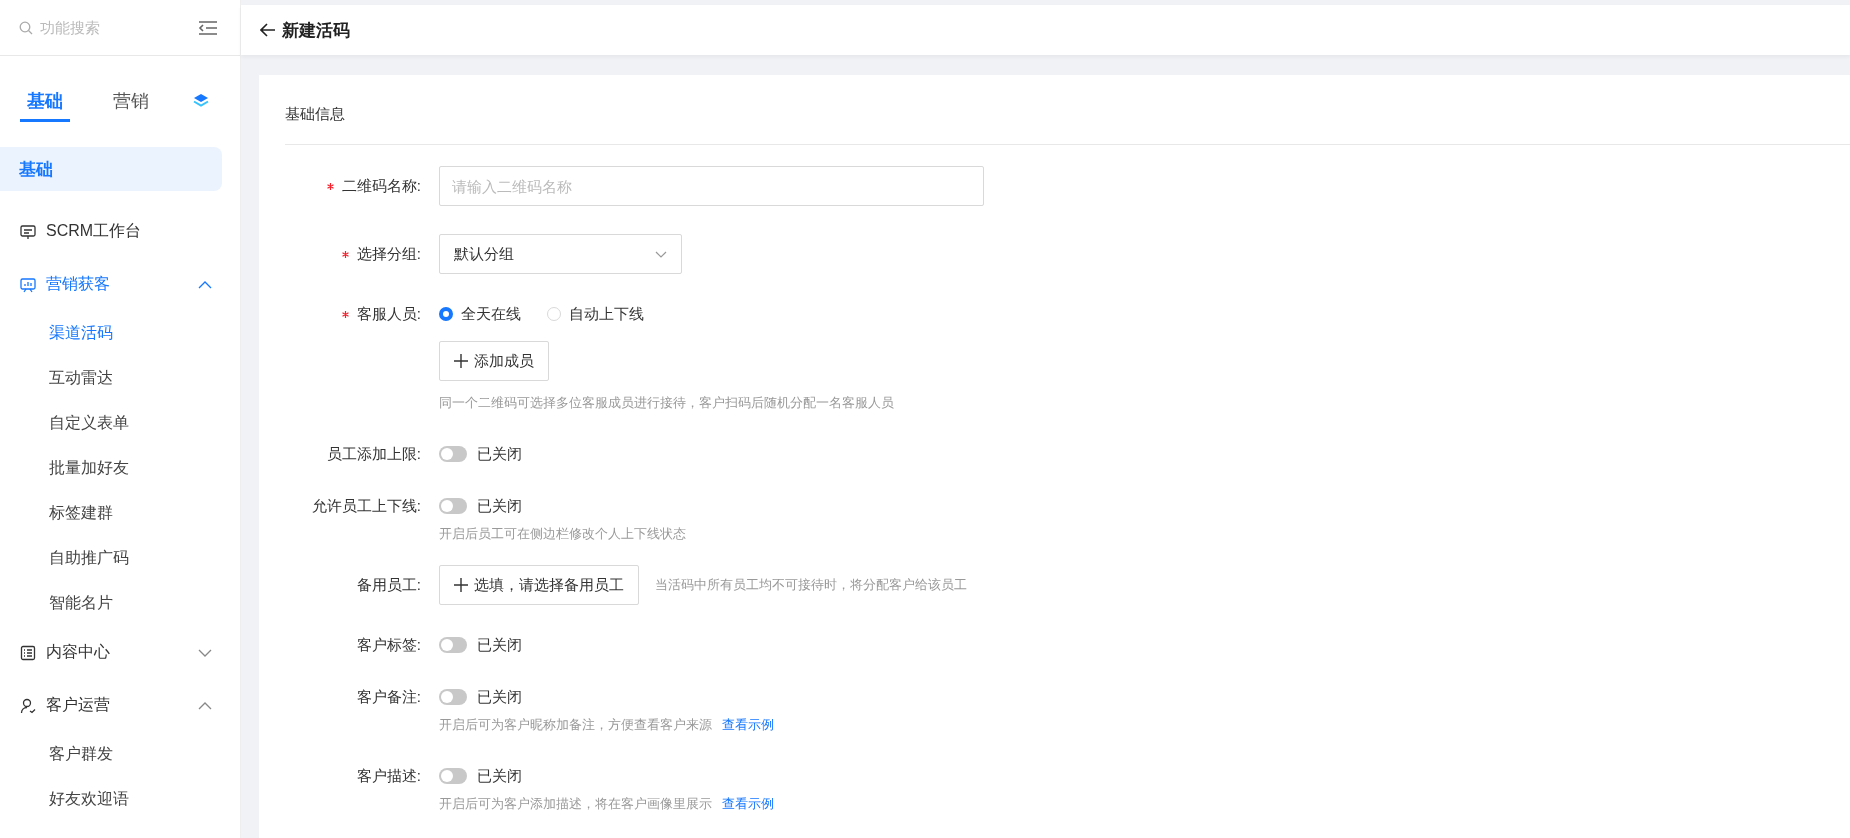 The width and height of the screenshot is (1850, 838). Describe the element at coordinates (120, 284) in the screenshot. I see `menu-item: 营销获客` at that location.